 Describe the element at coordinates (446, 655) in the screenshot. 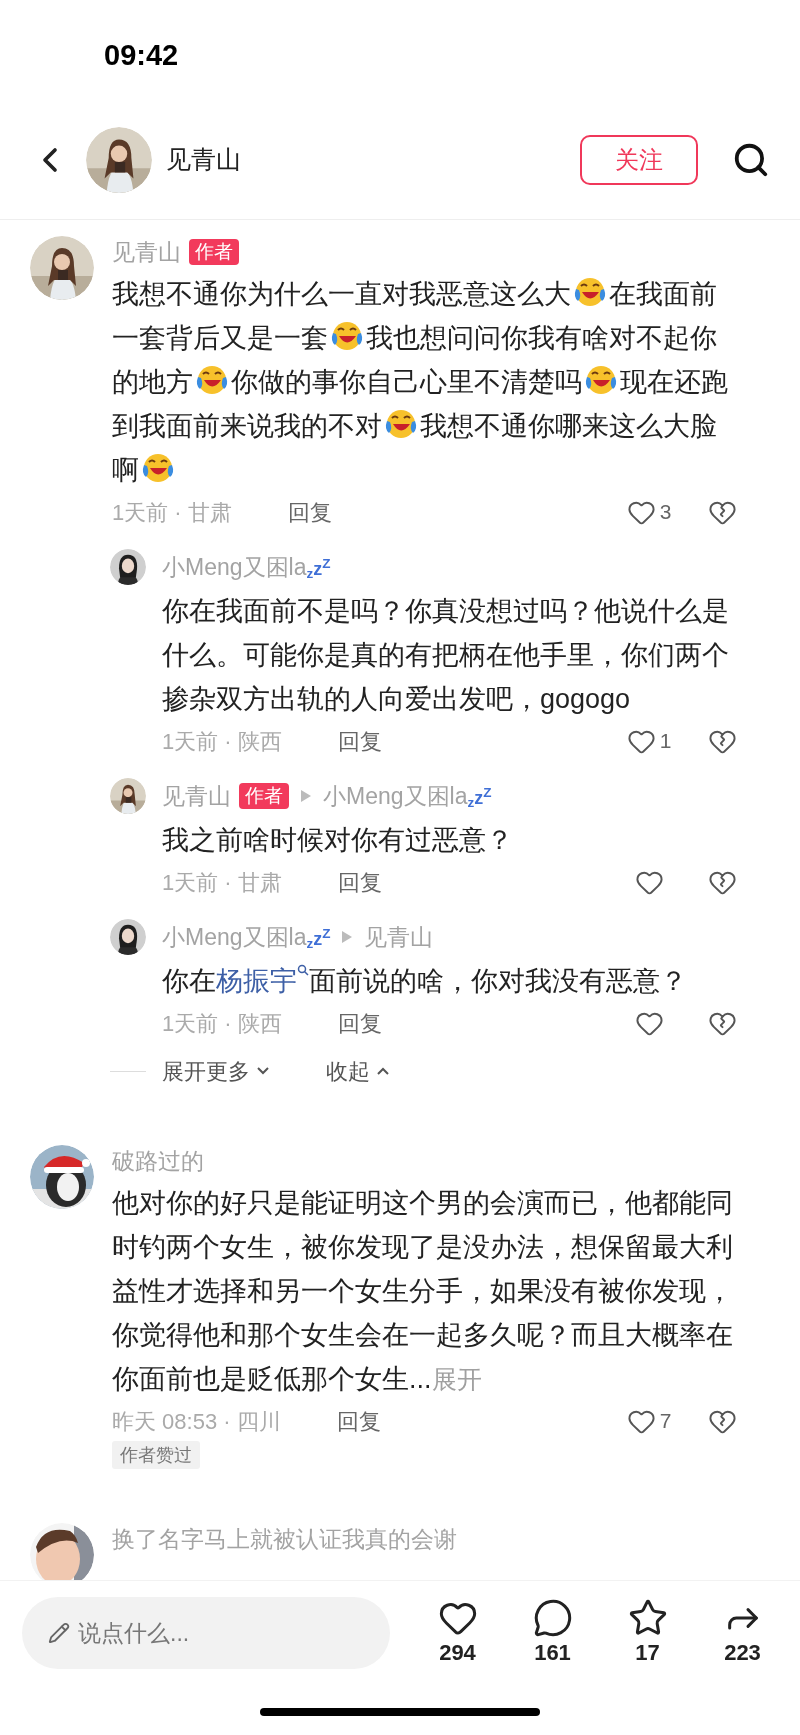

I see `comment-text: 你在我面前不是吗？你真没想过吗？他说什么是什么。可能你是真的有把柄在他手里，你们两个掺杂双方出轨的人向爱出发吧，gogogo` at that location.